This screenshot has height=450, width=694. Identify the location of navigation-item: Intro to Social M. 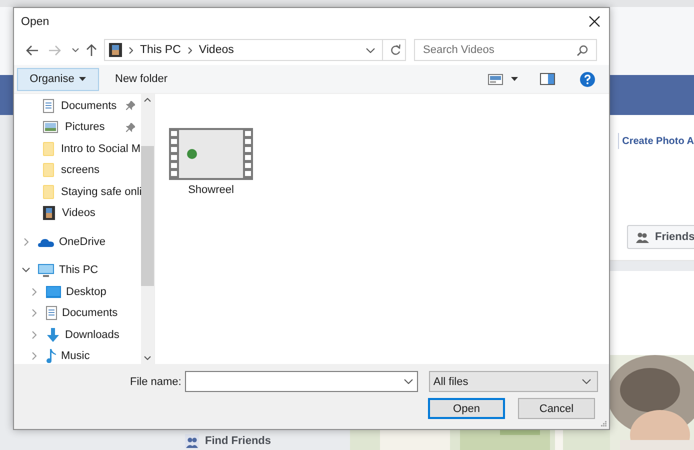
(77, 149).